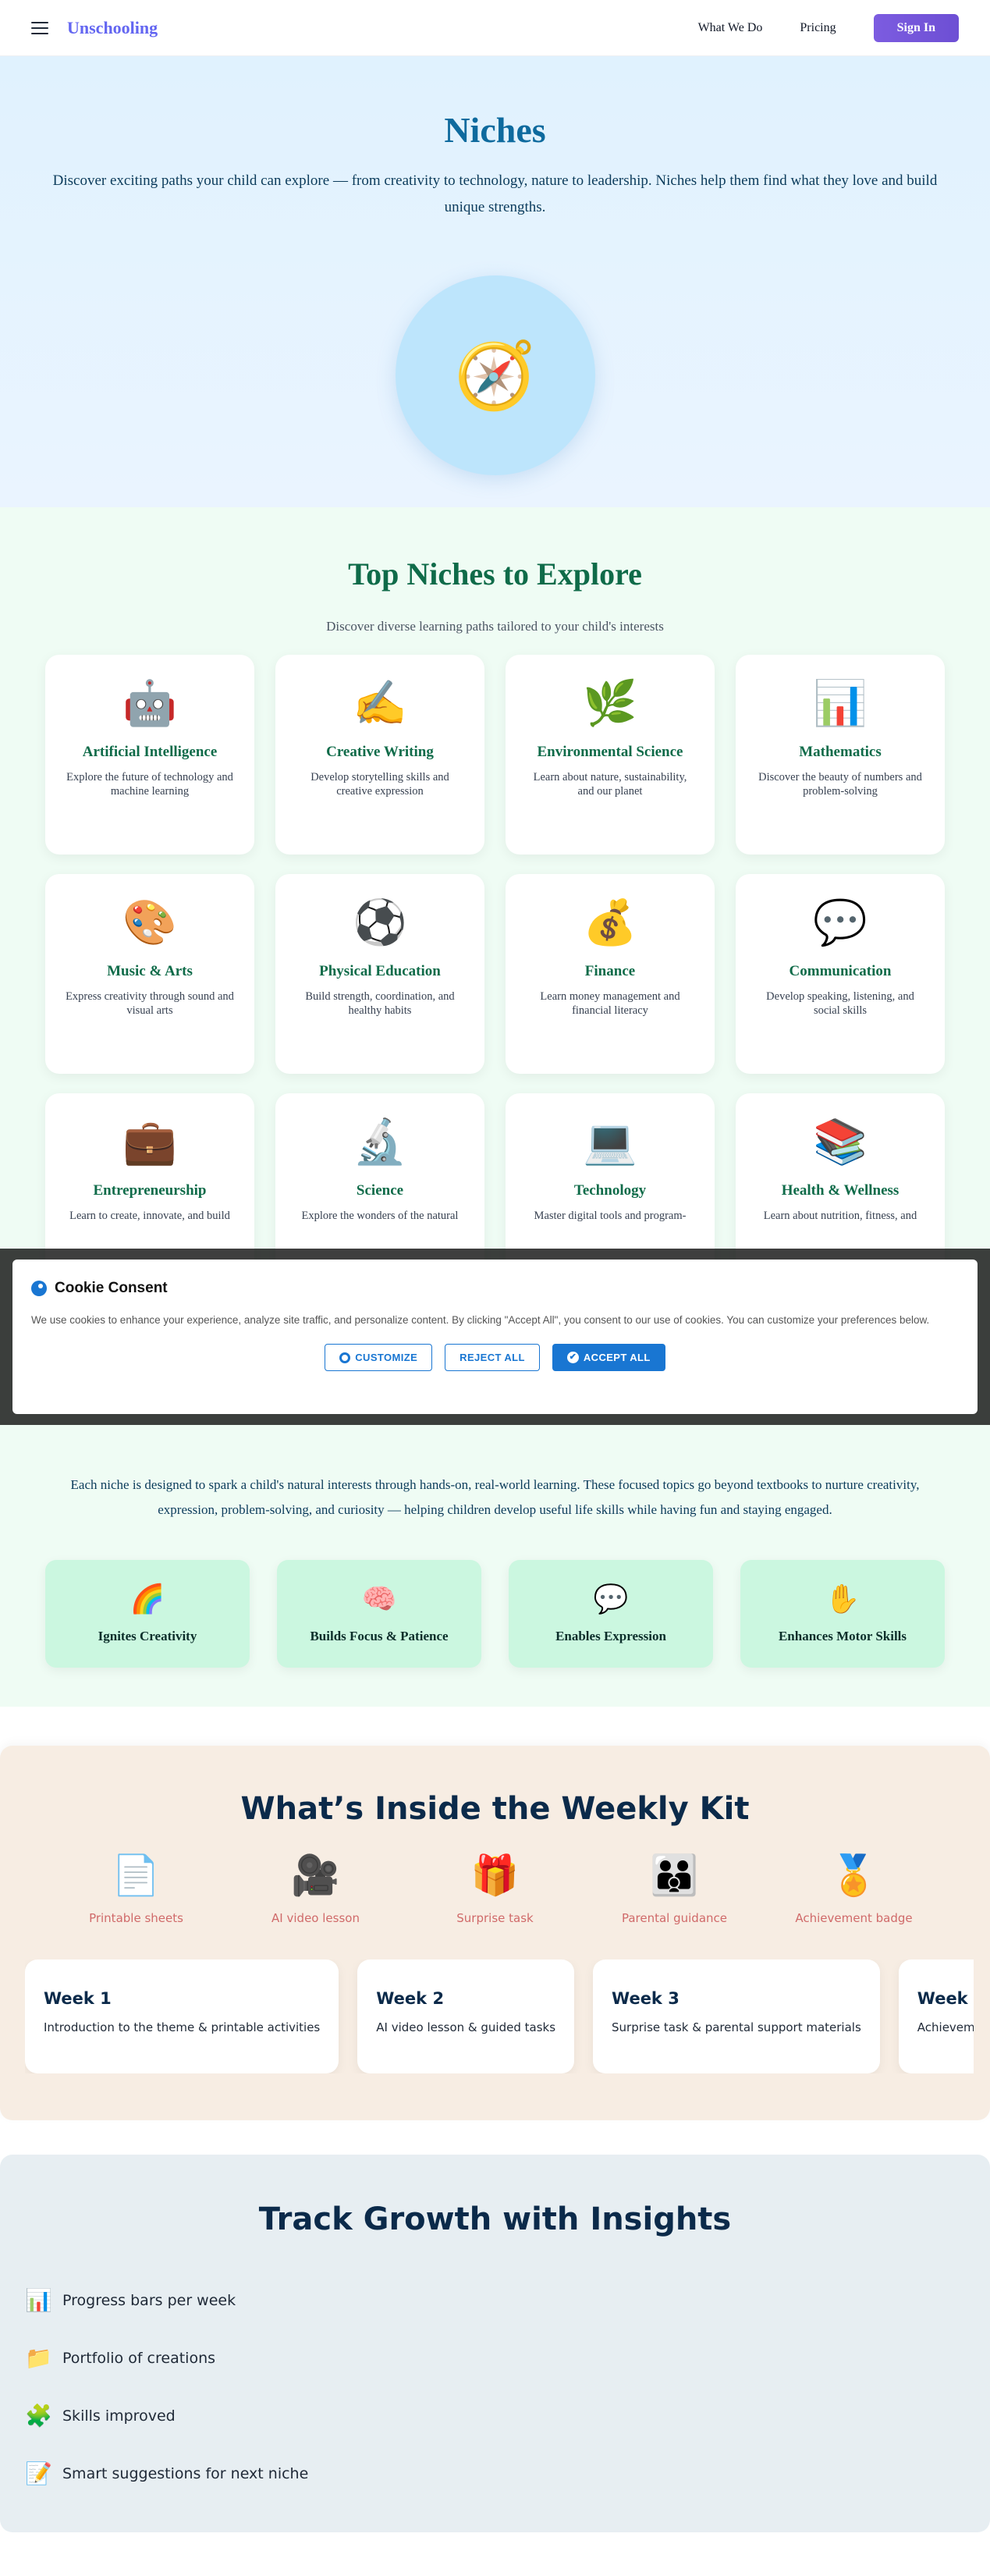  Describe the element at coordinates (112, 28) in the screenshot. I see `brand-logo: Unschooling` at that location.